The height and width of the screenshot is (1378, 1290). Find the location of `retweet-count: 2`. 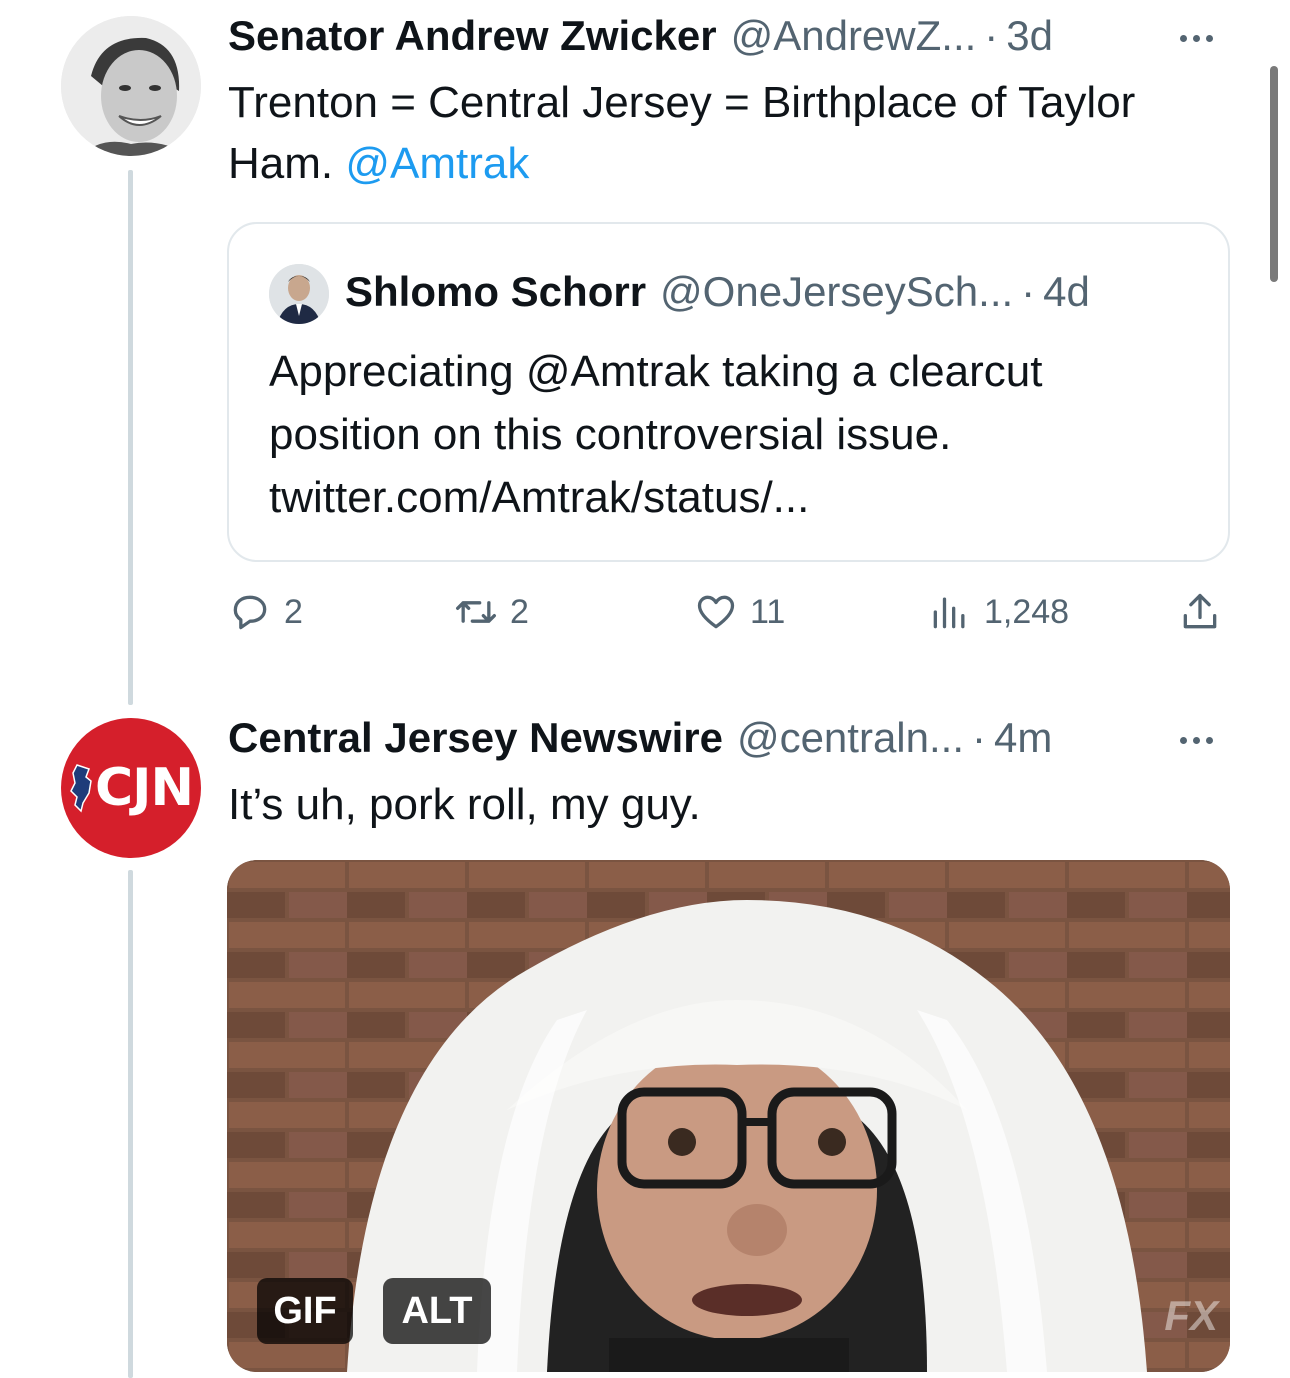

retweet-count: 2 is located at coordinates (519, 611).